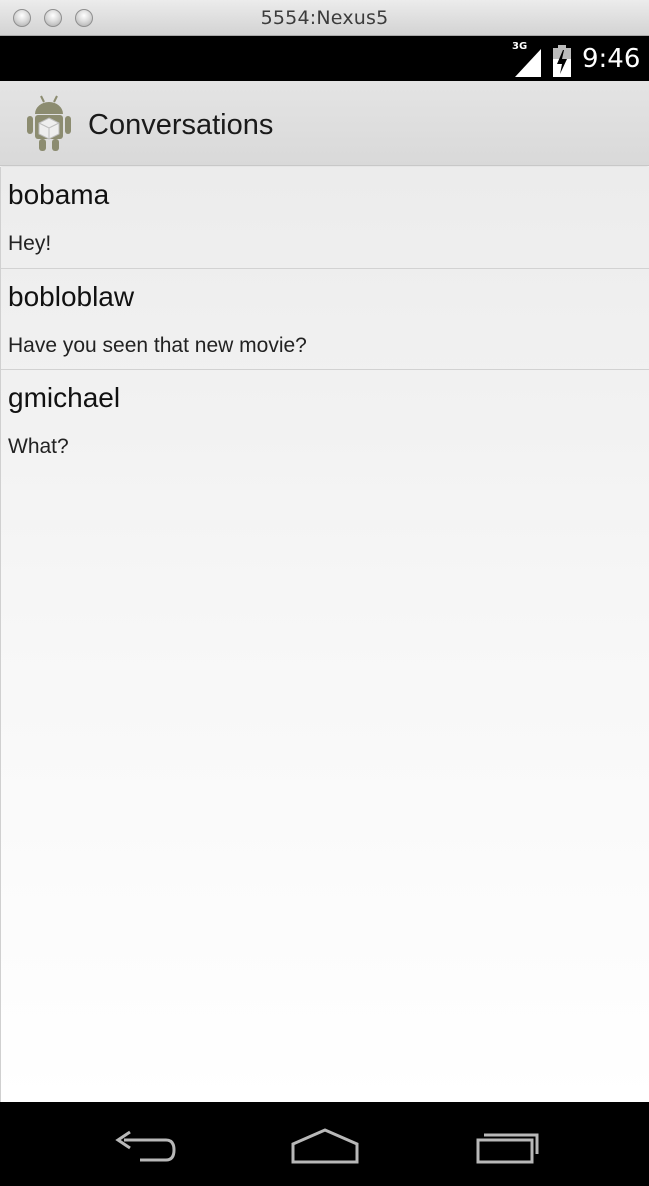 The height and width of the screenshot is (1186, 649). I want to click on status-bar: 3G 9:46, so click(324, 58).